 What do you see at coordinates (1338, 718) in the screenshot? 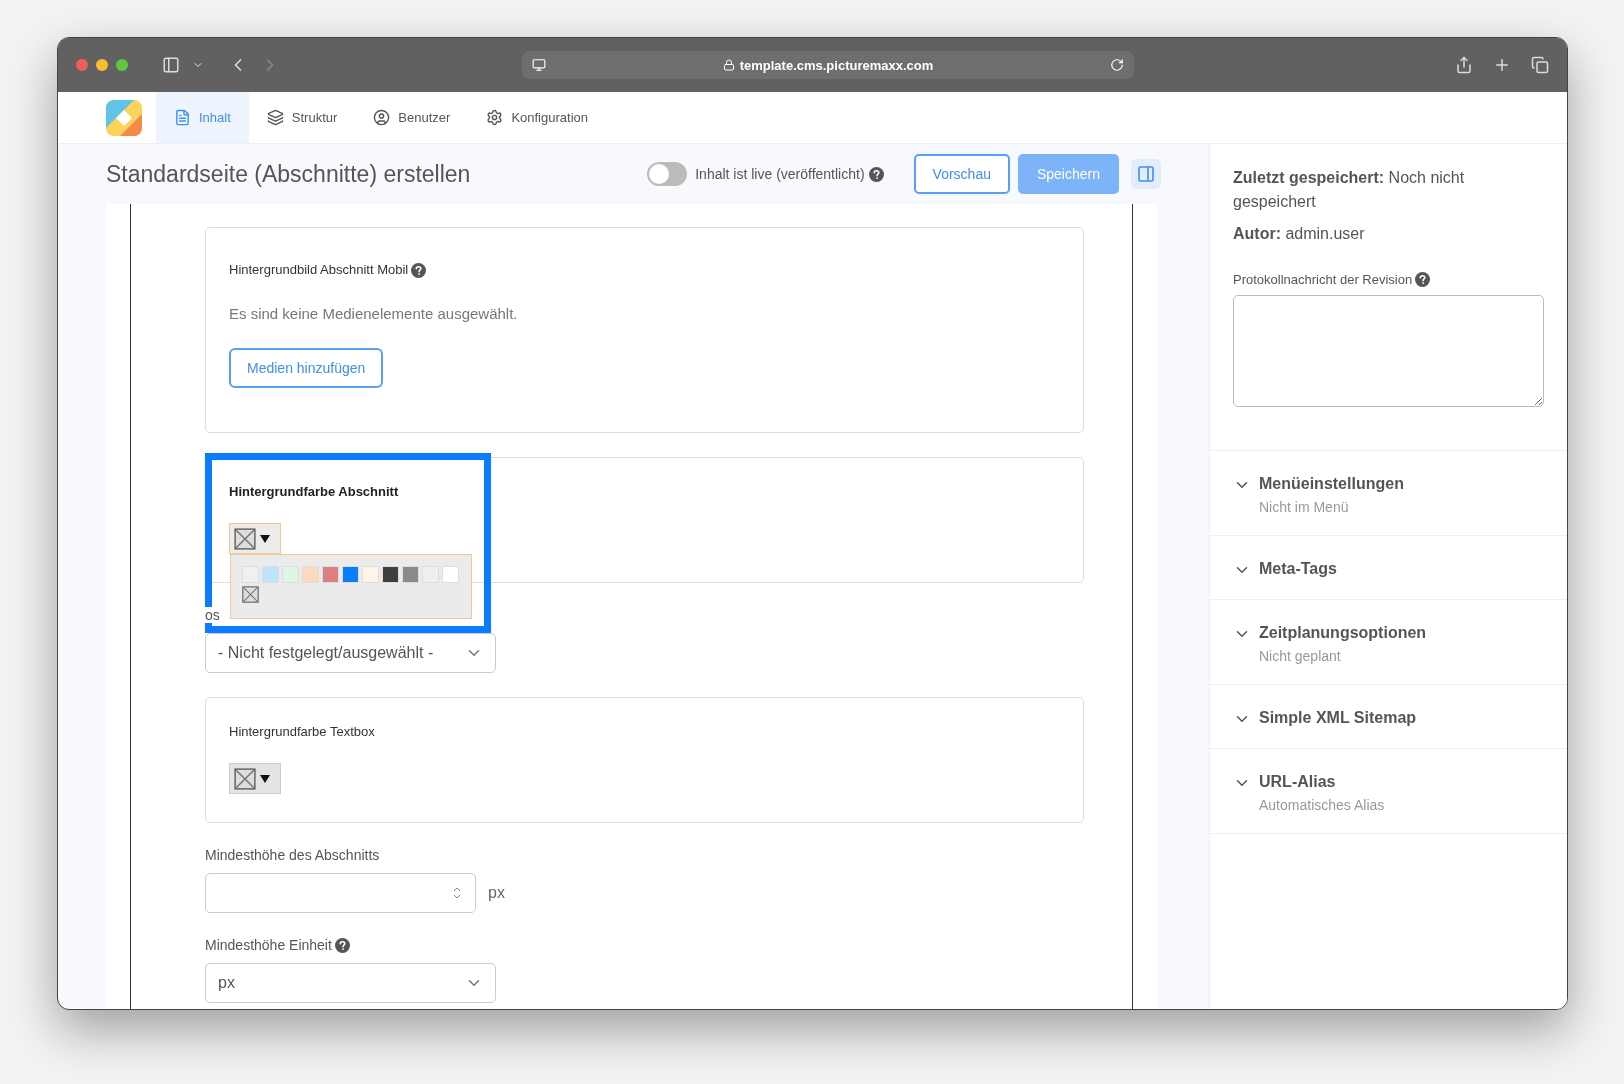
I see `section-title: Simple XML Sitemap` at bounding box center [1338, 718].